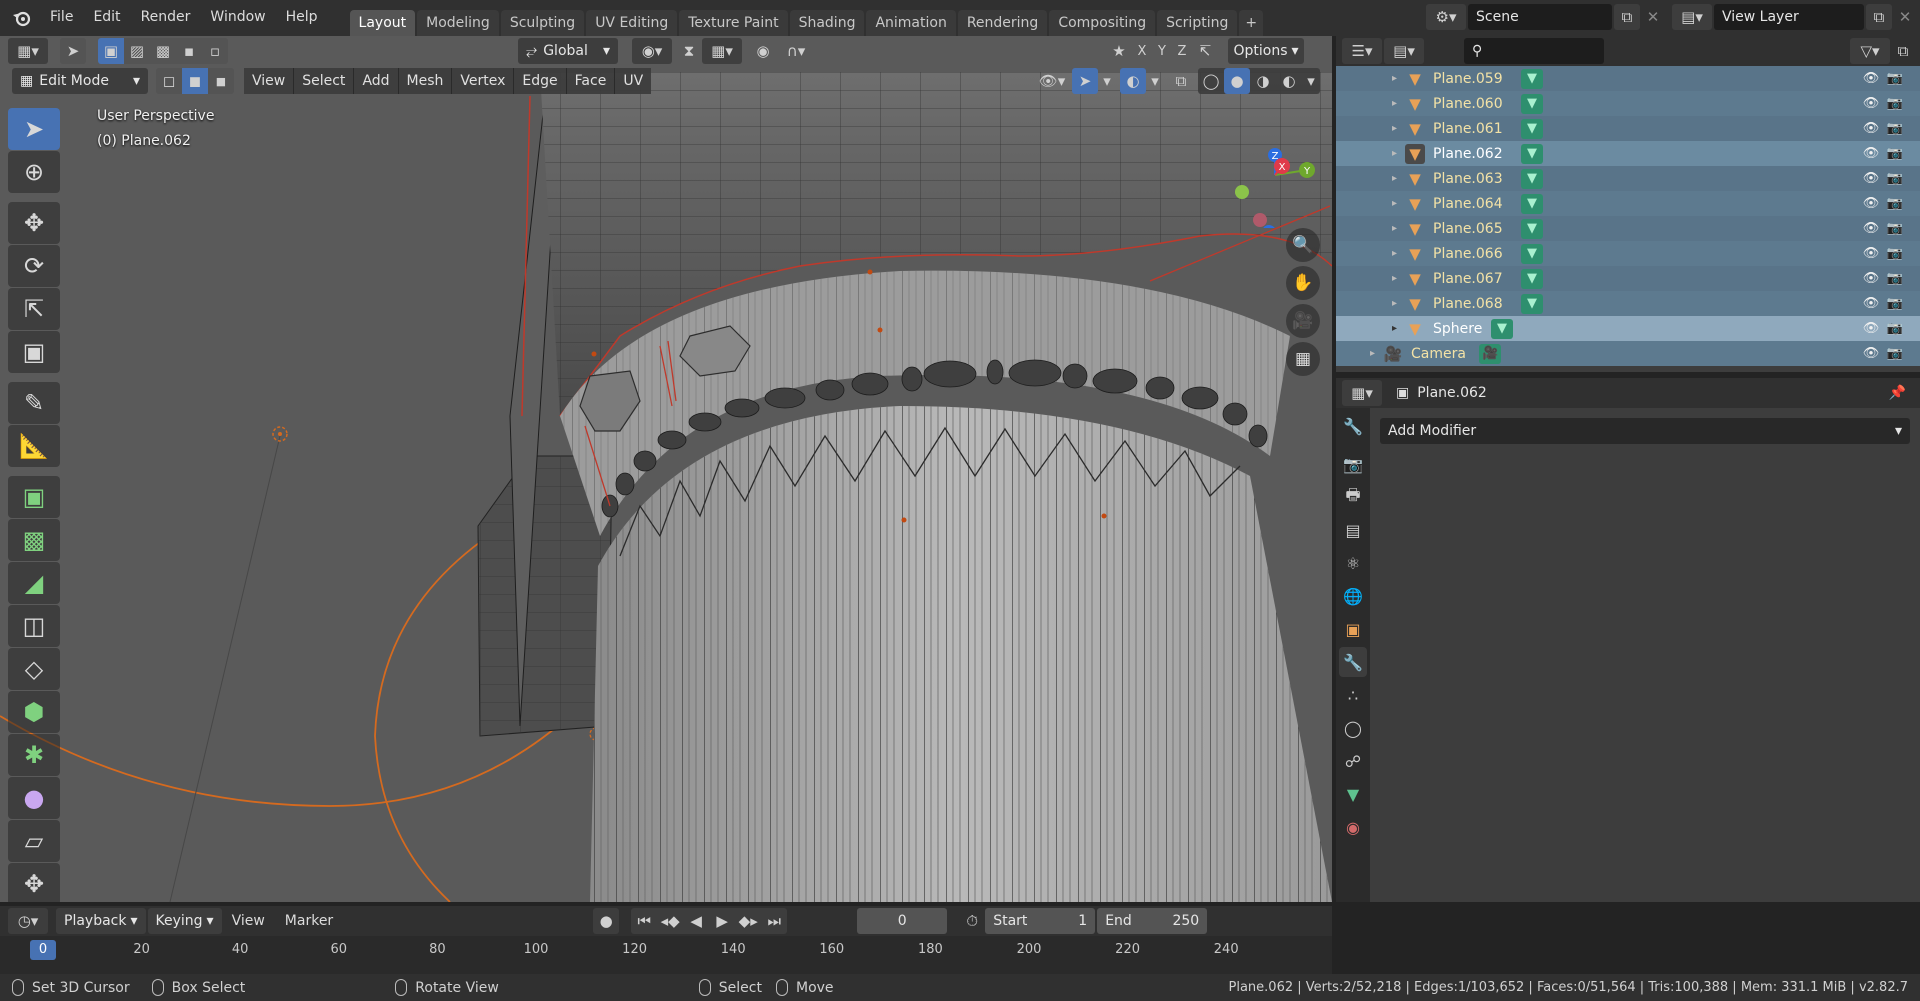 This screenshot has height=1001, width=1920. I want to click on timeline-marker-menu: Marker, so click(309, 921).